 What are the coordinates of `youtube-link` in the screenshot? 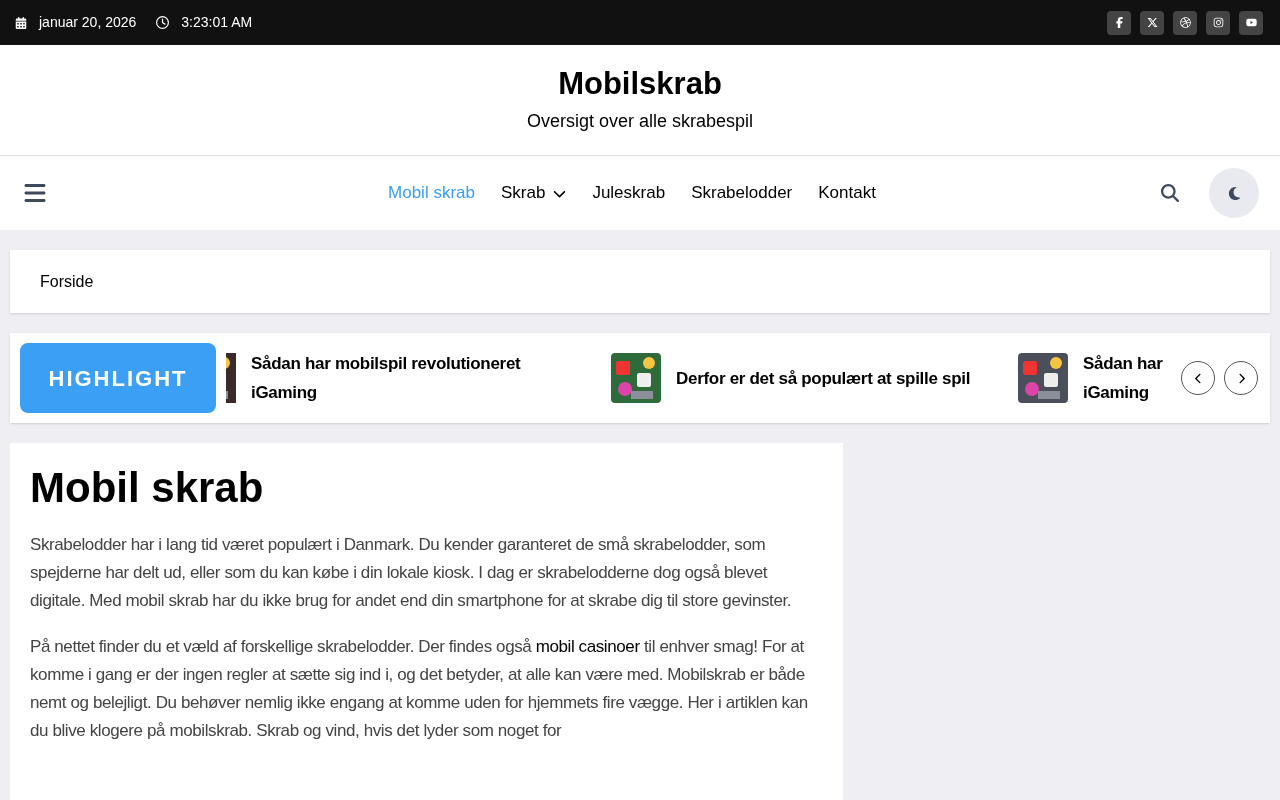 It's located at (1251, 22).